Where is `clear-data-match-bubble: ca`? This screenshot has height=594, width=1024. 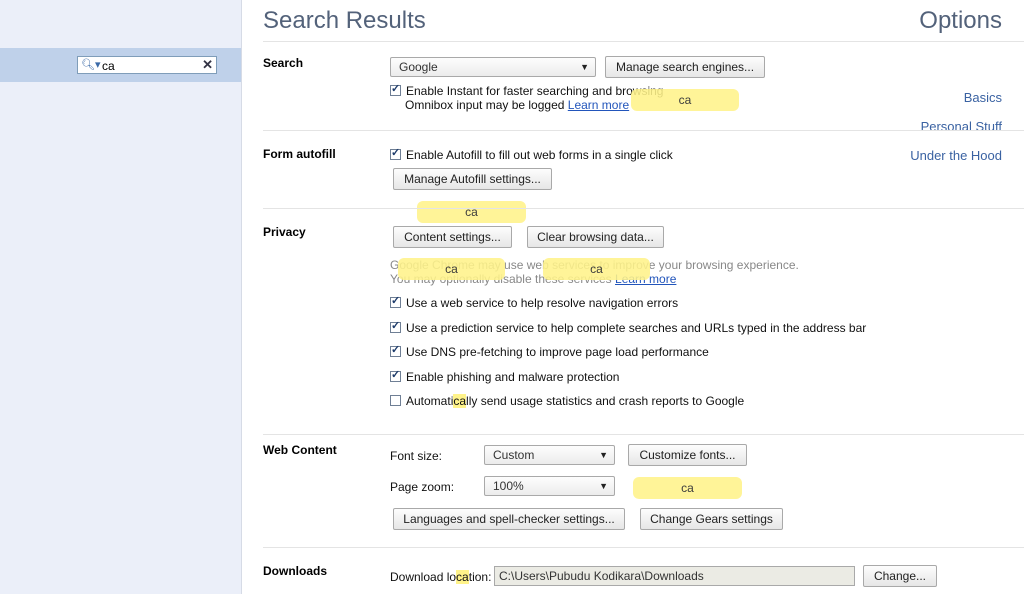 clear-data-match-bubble: ca is located at coordinates (596, 269).